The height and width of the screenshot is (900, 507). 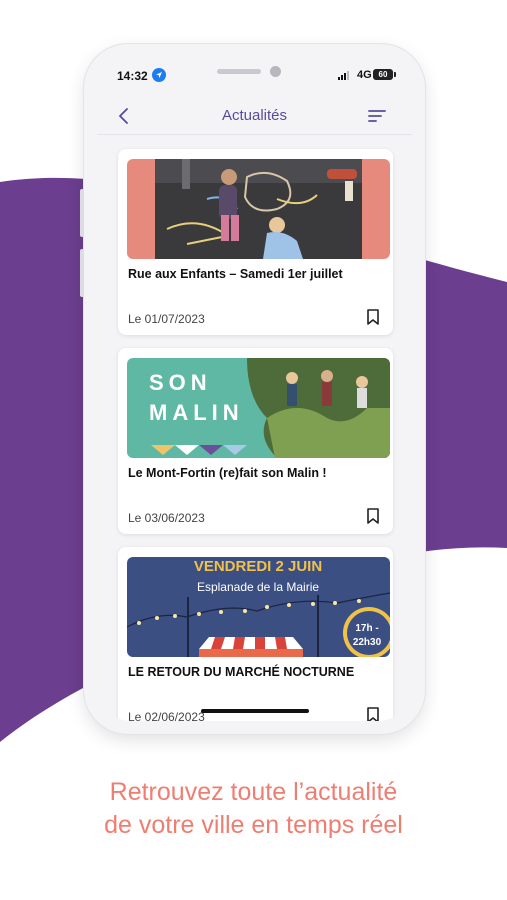 I want to click on news-title: Rue aux Enfants – Samedi 1er juillet, so click(x=235, y=274).